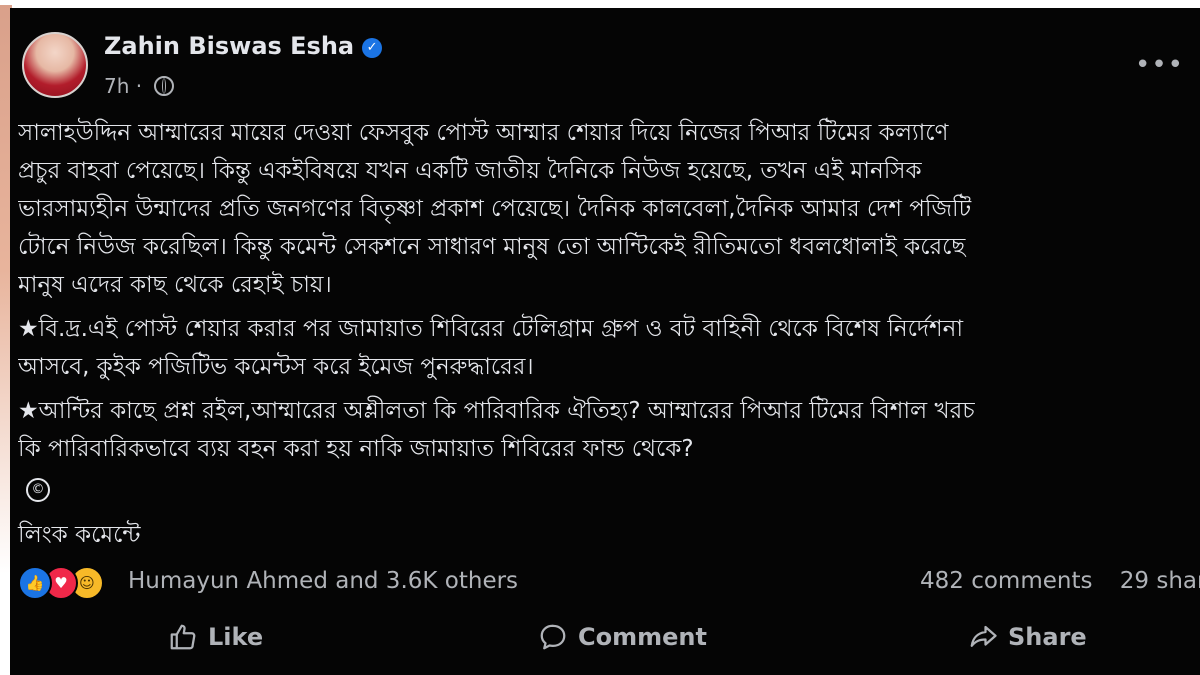 This screenshot has width=1200, height=675. What do you see at coordinates (116, 86) in the screenshot?
I see `post-time: 7h` at bounding box center [116, 86].